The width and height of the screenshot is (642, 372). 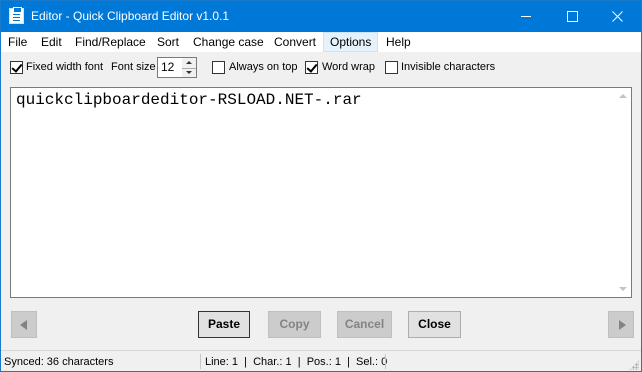 I want to click on close-button: Close, so click(x=434, y=324).